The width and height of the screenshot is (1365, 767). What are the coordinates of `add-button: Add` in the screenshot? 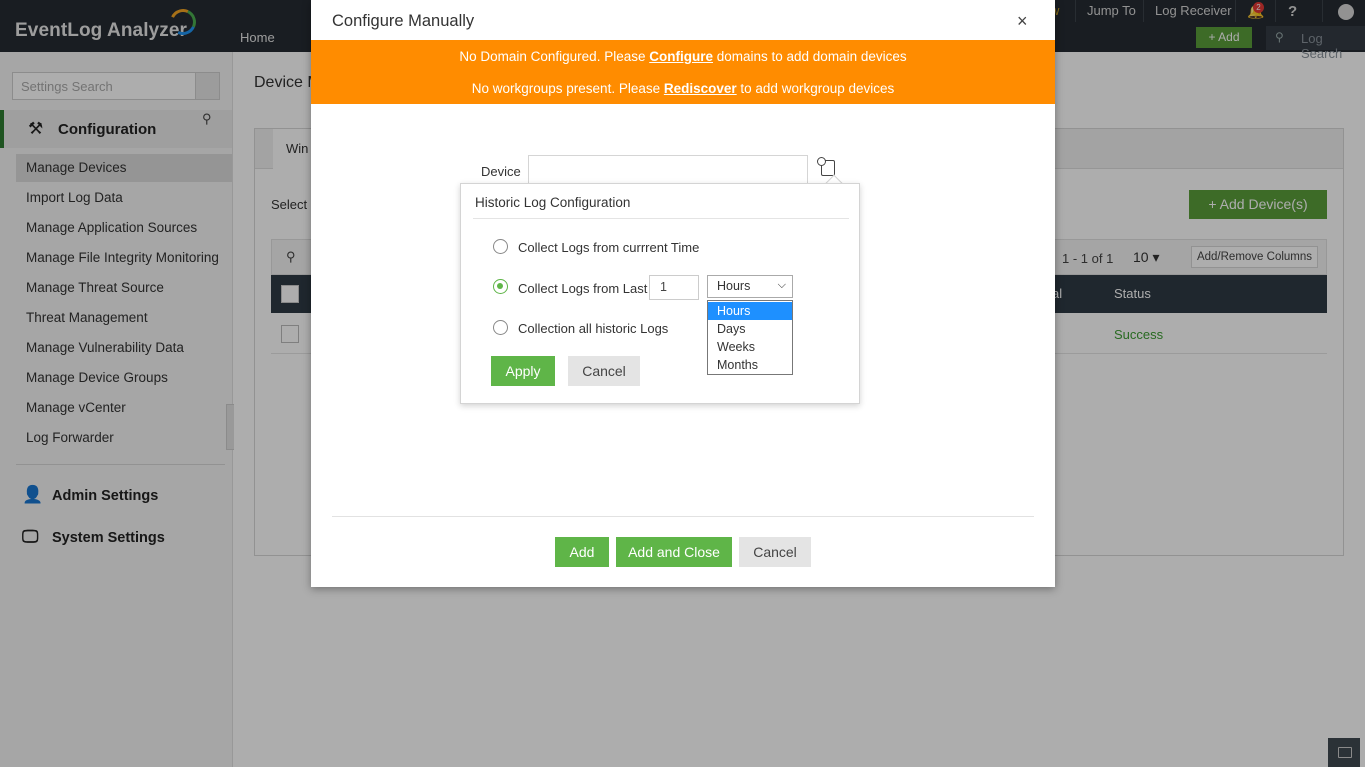 It's located at (582, 552).